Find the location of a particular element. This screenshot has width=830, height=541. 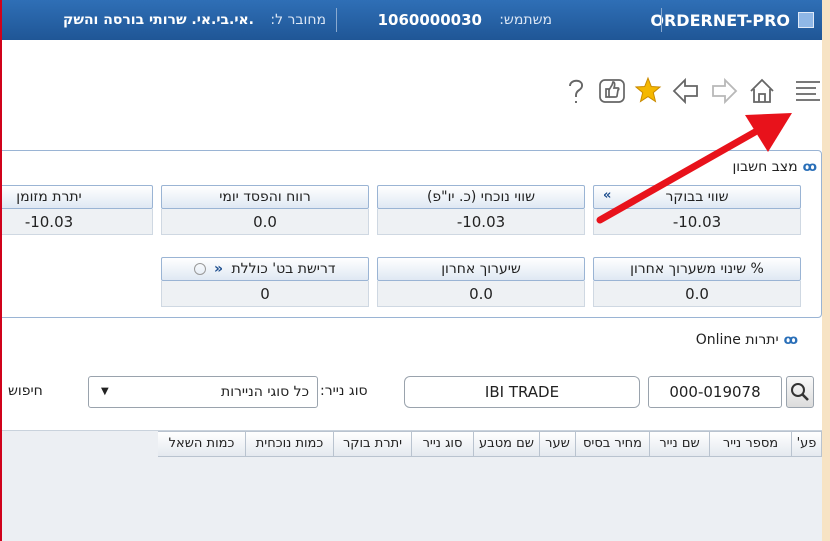

column-header: שער is located at coordinates (558, 444).